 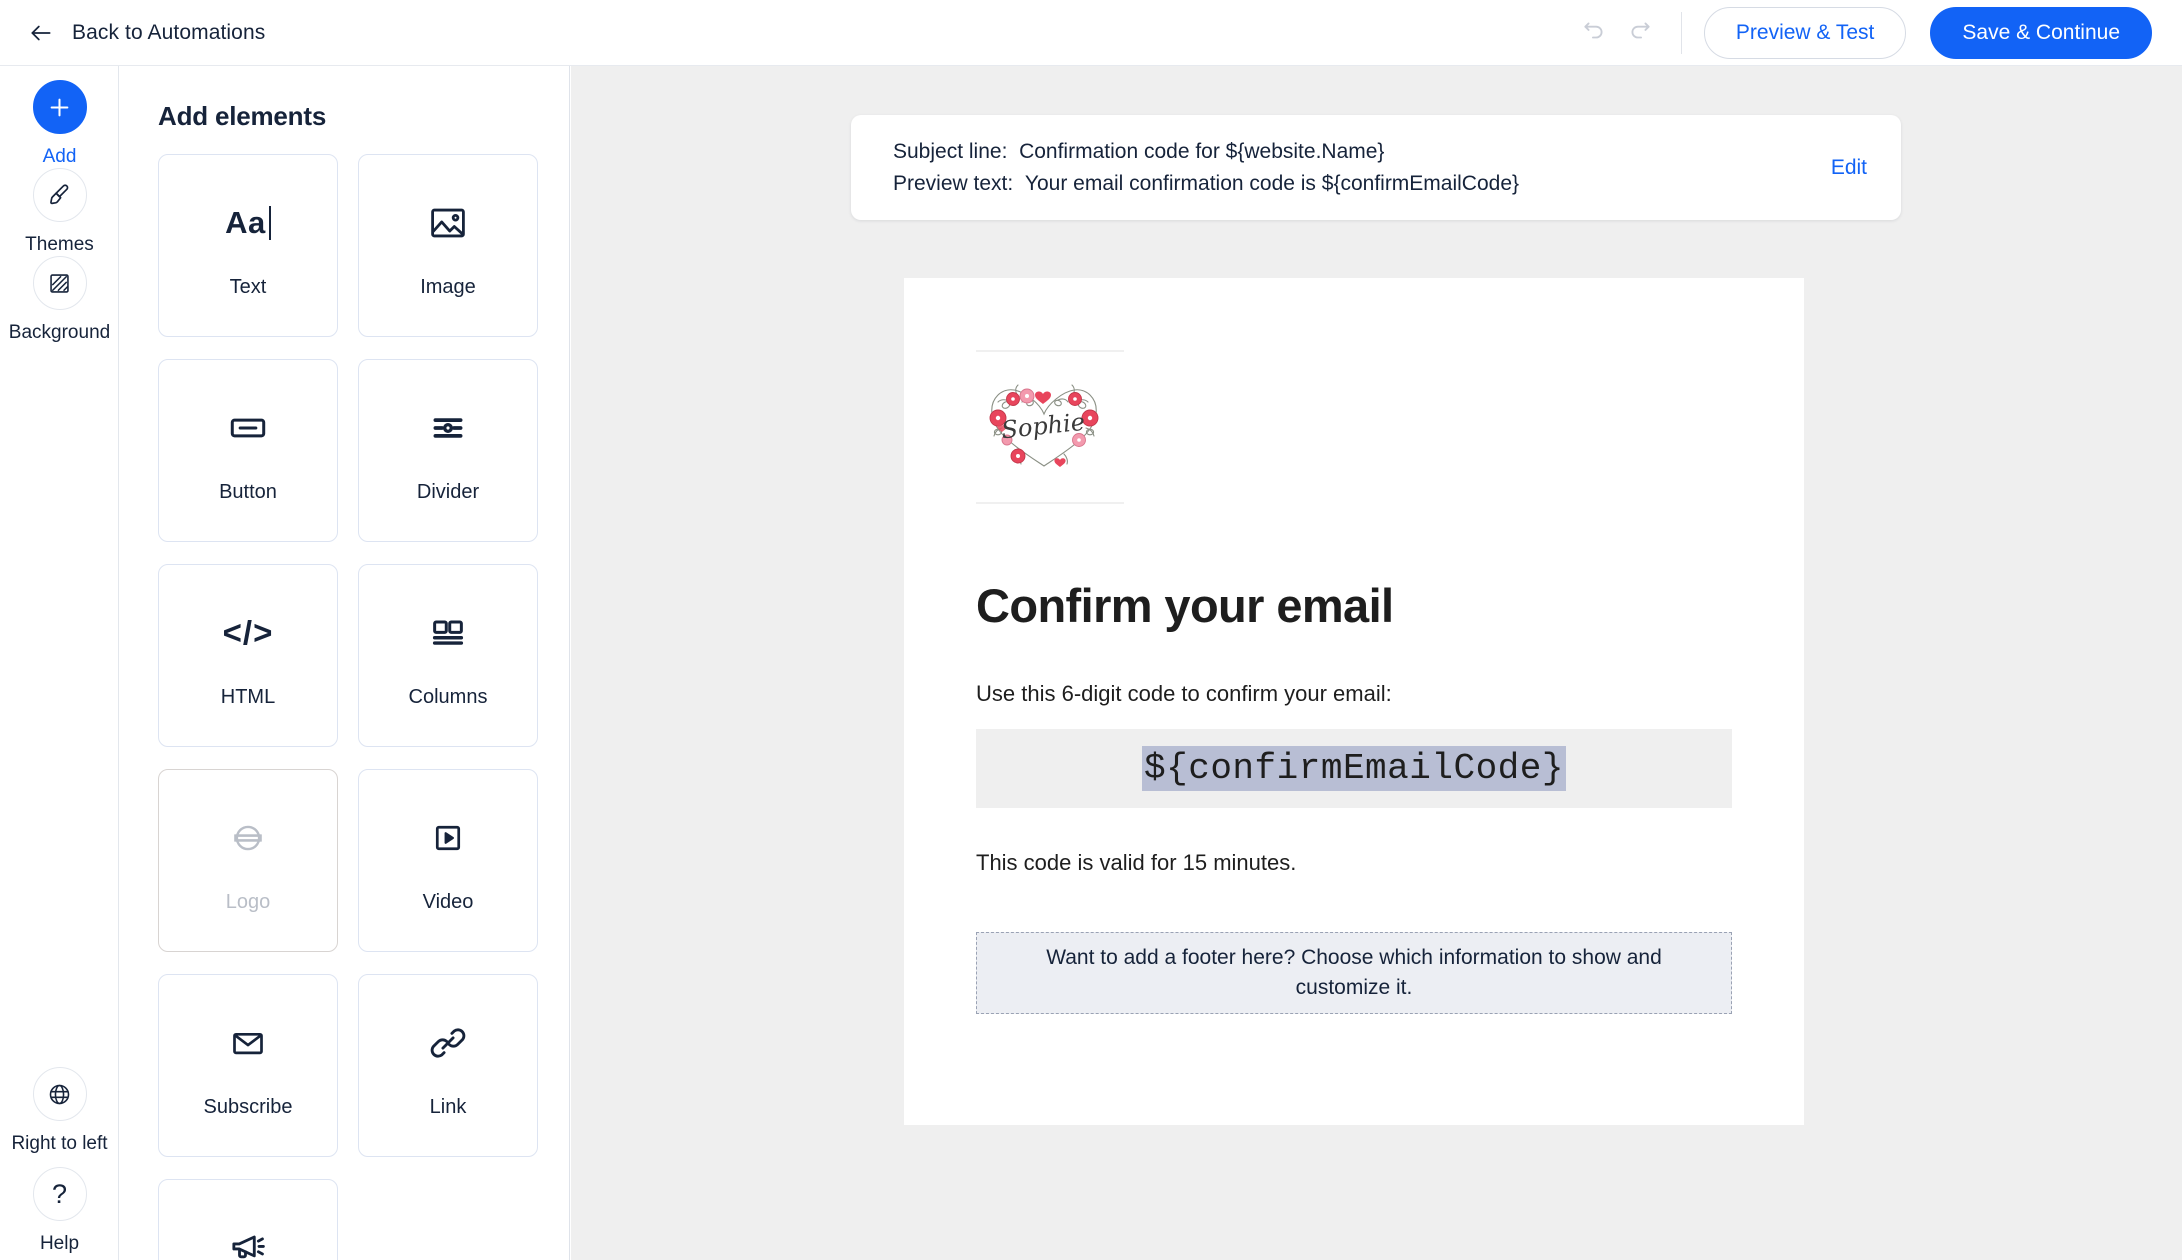 What do you see at coordinates (448, 223) in the screenshot?
I see `image-icon` at bounding box center [448, 223].